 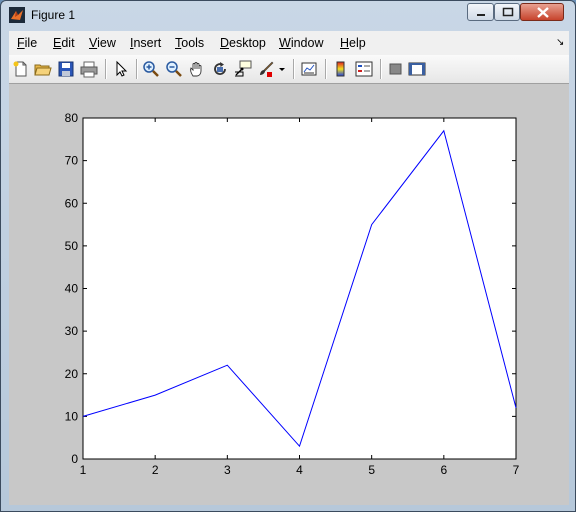 What do you see at coordinates (21, 69) in the screenshot?
I see `new-figure-icon` at bounding box center [21, 69].